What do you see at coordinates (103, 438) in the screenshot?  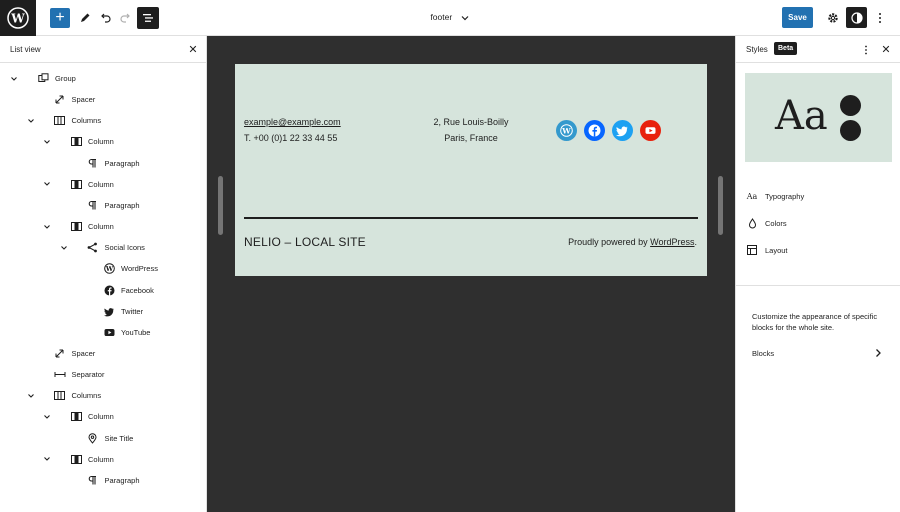 I see `list-view-item-site-title: Site Title` at bounding box center [103, 438].